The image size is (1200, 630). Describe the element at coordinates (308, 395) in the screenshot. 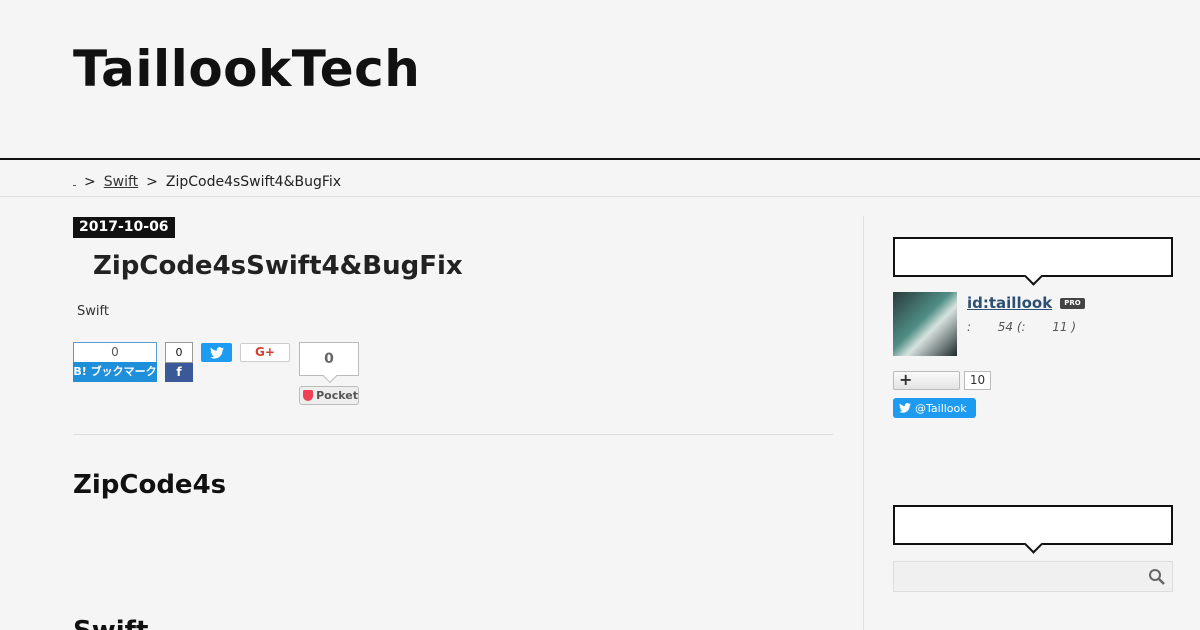

I see `pocket-icon` at that location.